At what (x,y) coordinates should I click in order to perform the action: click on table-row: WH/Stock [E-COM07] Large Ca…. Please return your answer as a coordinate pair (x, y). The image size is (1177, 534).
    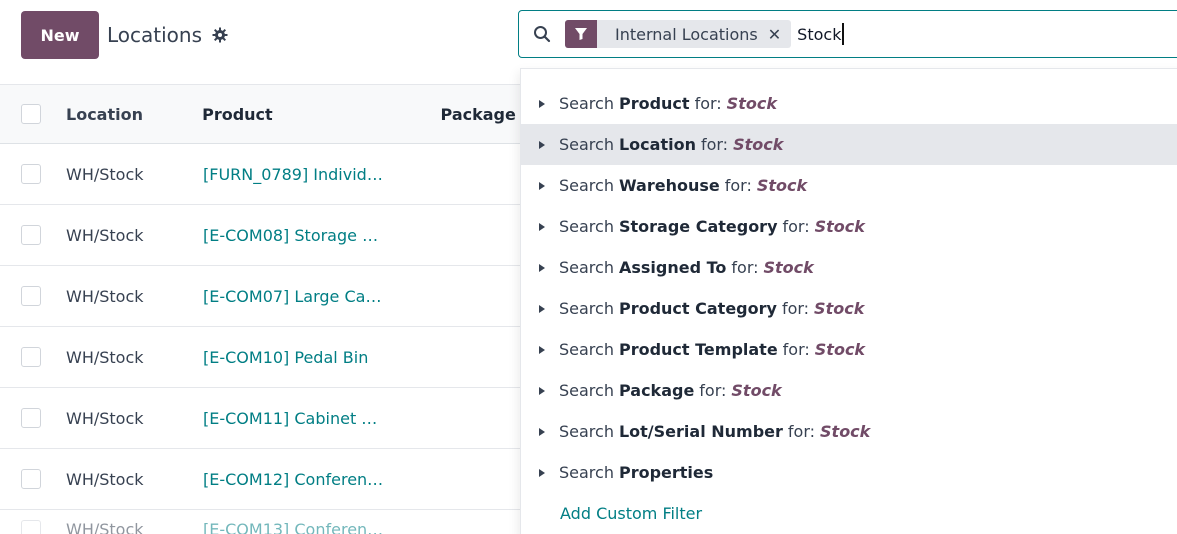
    Looking at the image, I should click on (260, 296).